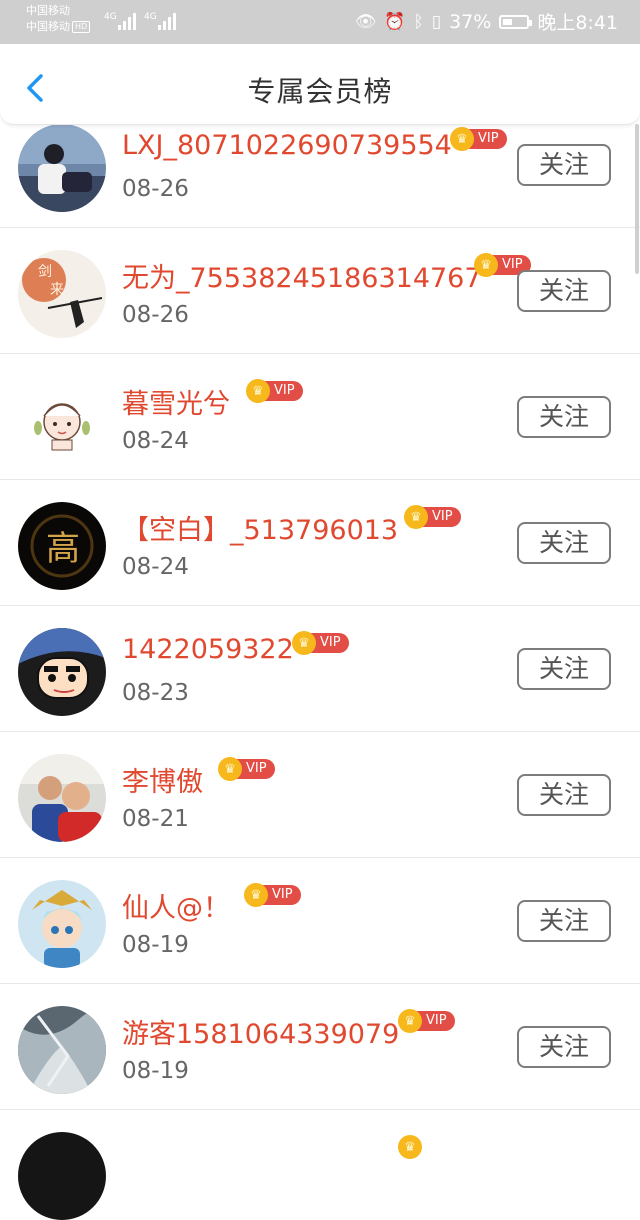 This screenshot has height=1220, width=640. I want to click on list-item: 高 【空白】_513796013 ♛ VIP 08-24 关注, so click(320, 543).